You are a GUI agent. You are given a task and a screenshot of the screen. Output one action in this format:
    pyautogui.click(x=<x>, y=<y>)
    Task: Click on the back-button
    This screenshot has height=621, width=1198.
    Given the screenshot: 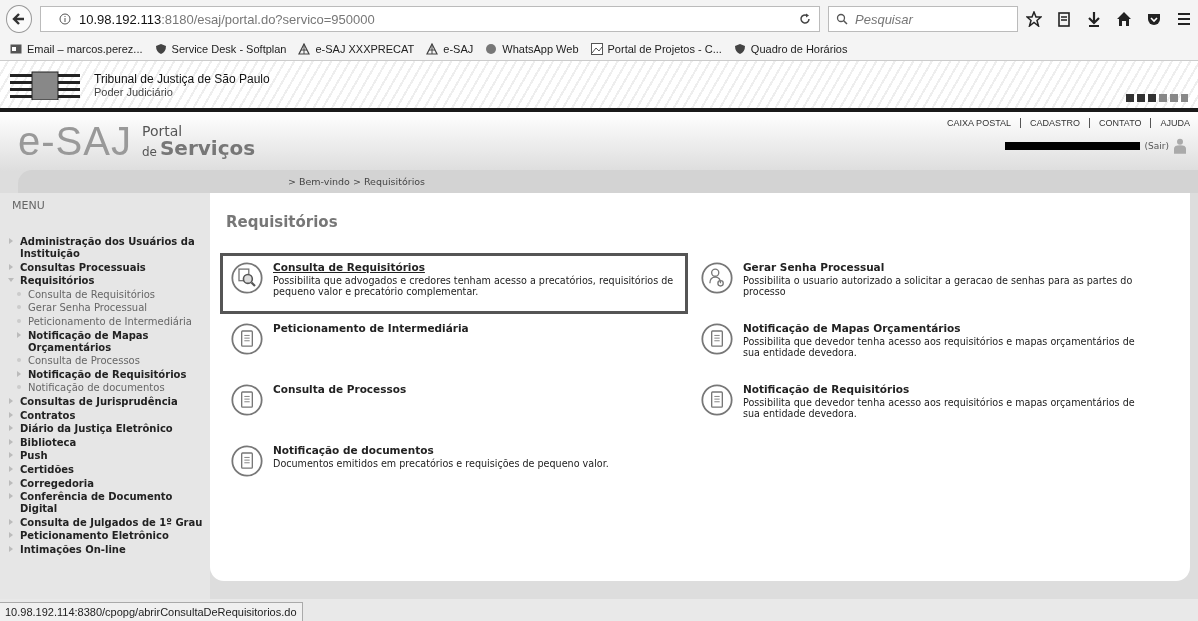 What is the action you would take?
    pyautogui.click(x=19, y=19)
    